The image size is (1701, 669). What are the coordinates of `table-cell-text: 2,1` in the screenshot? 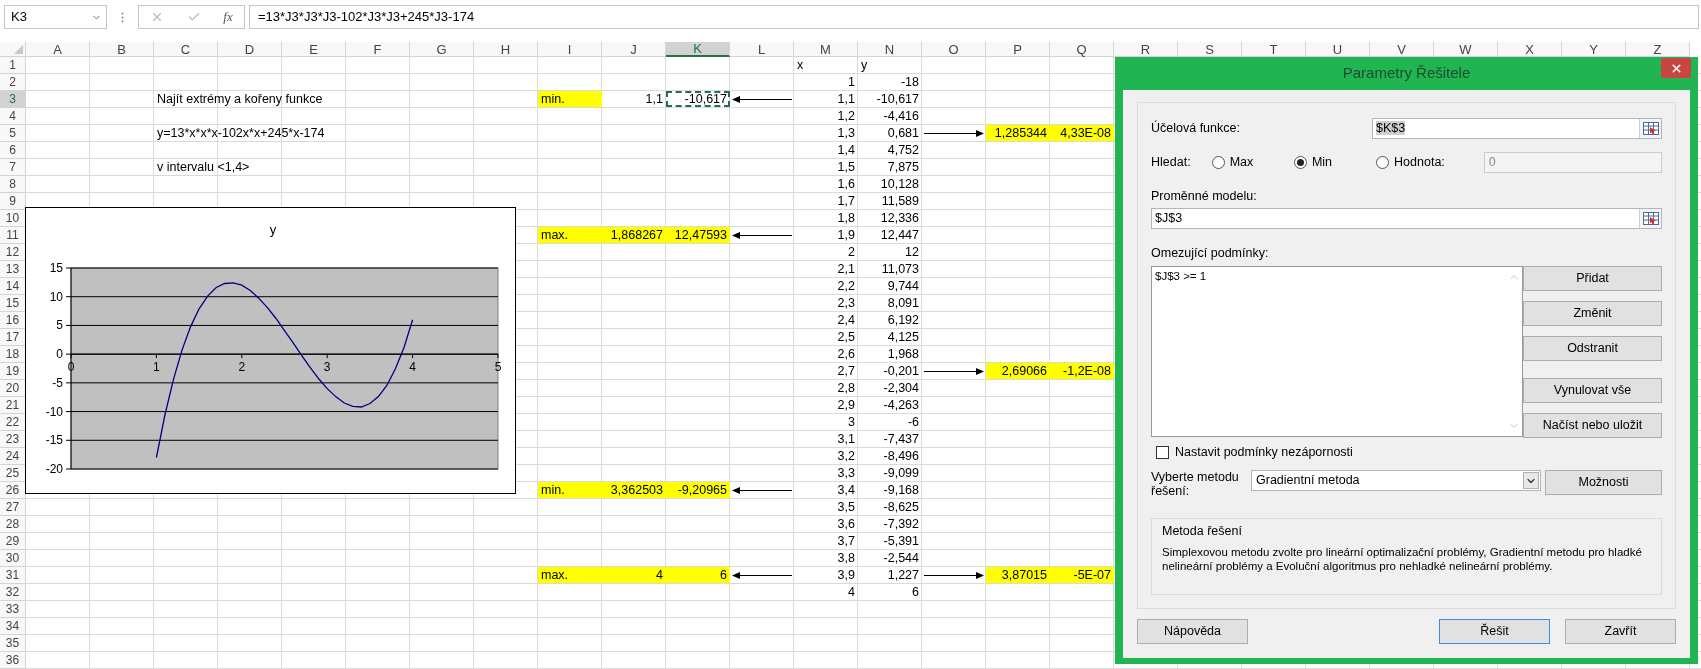 It's located at (846, 269).